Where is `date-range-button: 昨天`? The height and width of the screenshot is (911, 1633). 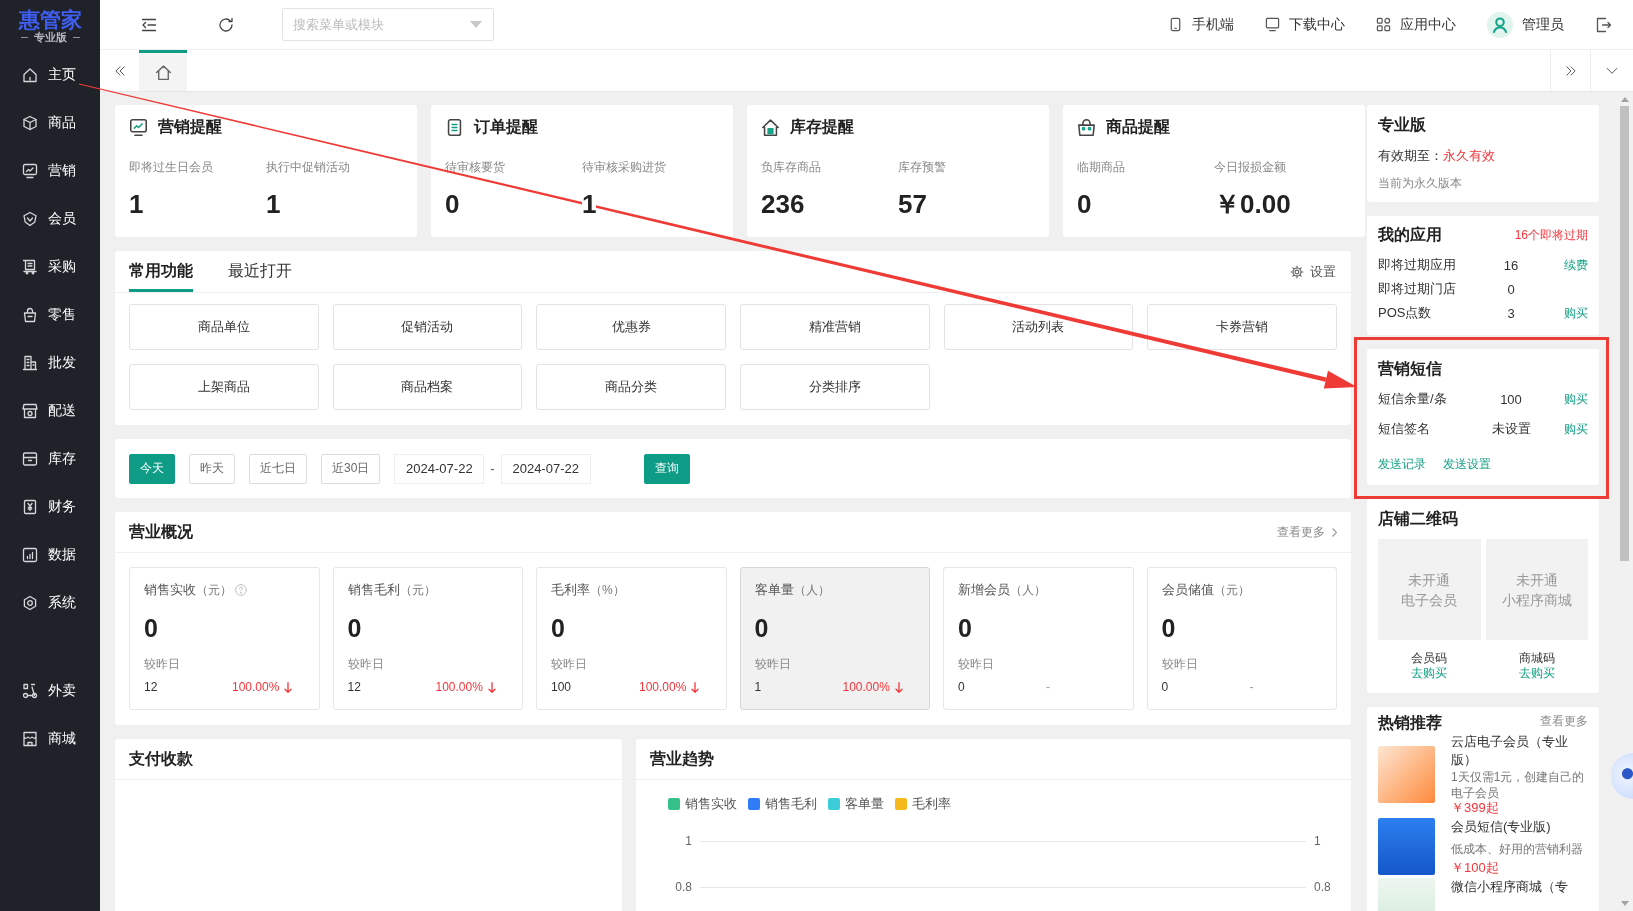
date-range-button: 昨天 is located at coordinates (212, 468).